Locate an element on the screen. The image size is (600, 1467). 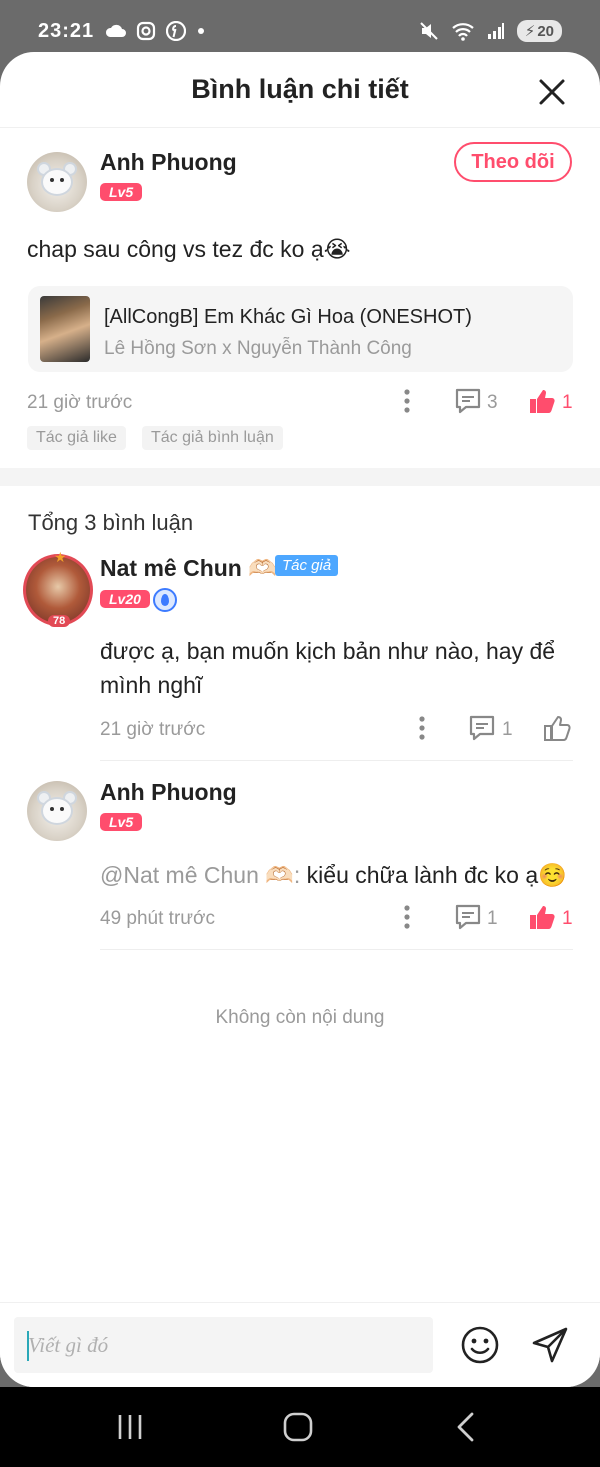
reply-time: 21 giờ trước is located at coordinates (153, 729).